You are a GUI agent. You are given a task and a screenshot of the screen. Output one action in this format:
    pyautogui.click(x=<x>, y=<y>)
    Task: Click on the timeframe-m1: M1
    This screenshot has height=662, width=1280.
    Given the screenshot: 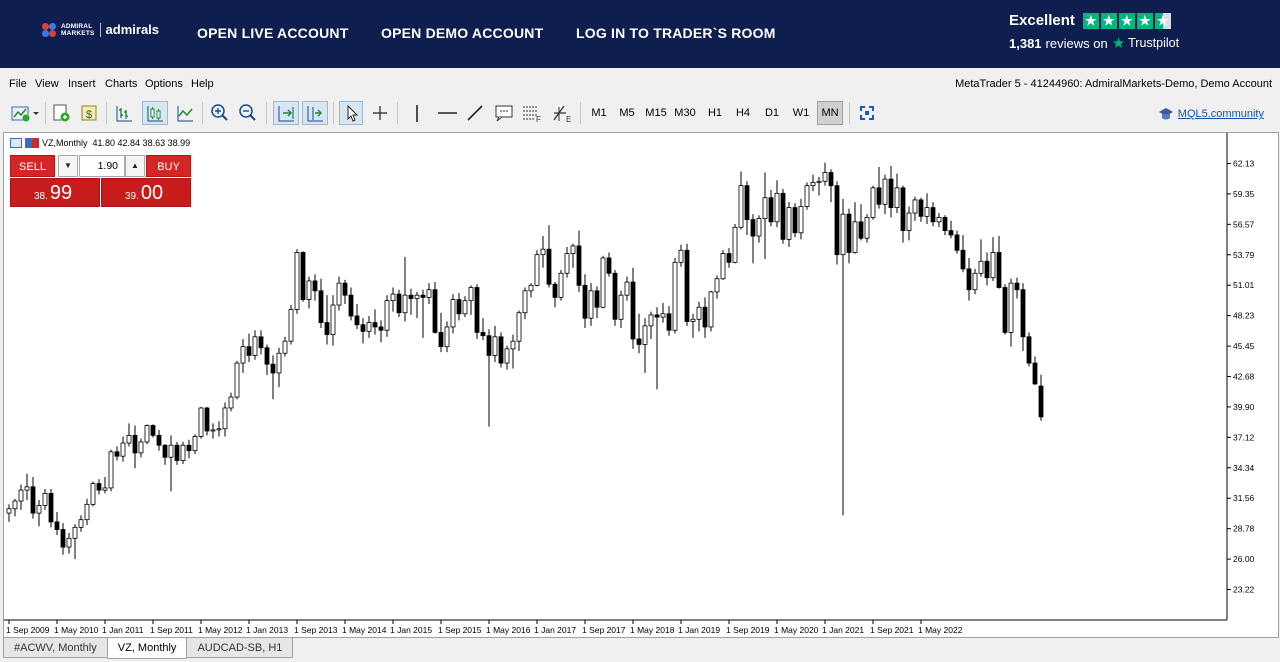 What is the action you would take?
    pyautogui.click(x=599, y=113)
    